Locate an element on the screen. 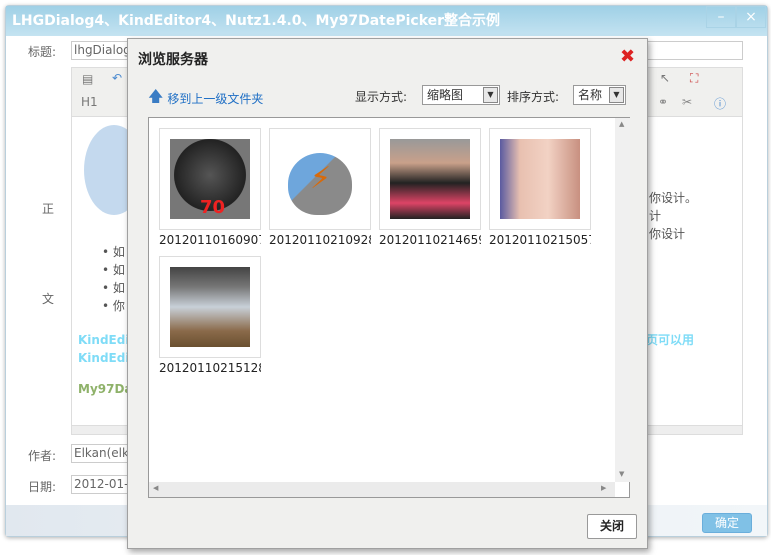 The height and width of the screenshot is (555, 771). dialog-title: 浏览服务器 is located at coordinates (173, 60).